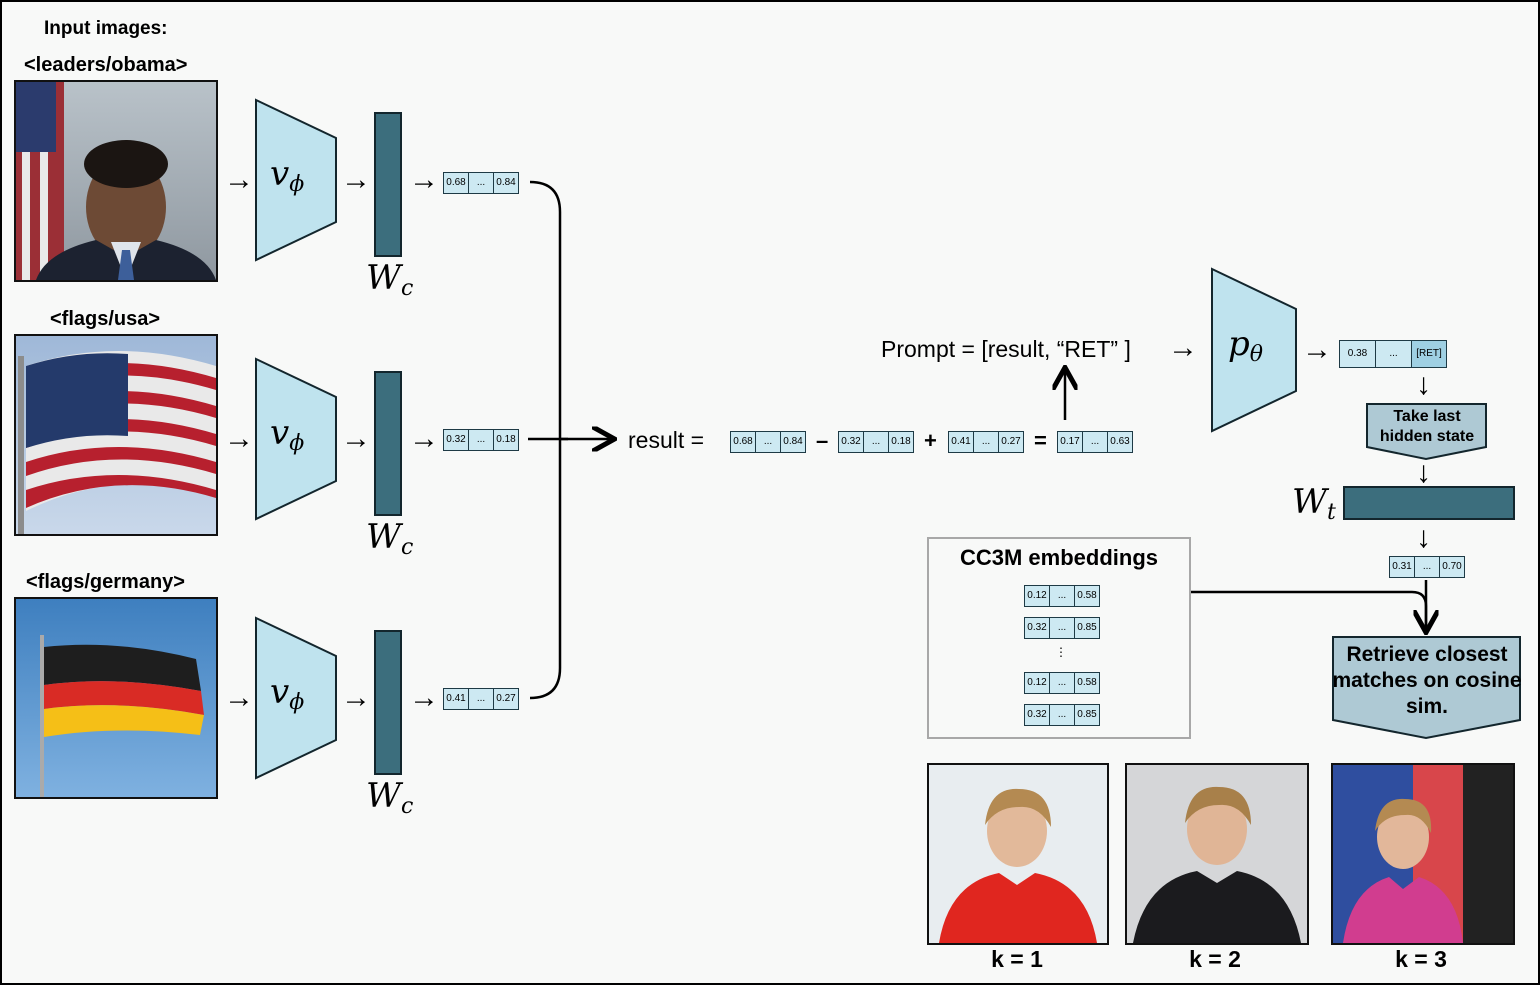  Describe the element at coordinates (822, 440) in the screenshot. I see `minus-operator: –` at that location.